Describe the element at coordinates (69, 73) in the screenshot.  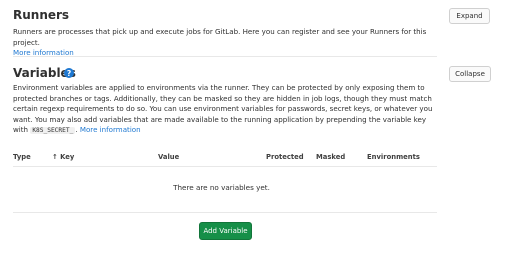
I see `help-icon: ?` at that location.